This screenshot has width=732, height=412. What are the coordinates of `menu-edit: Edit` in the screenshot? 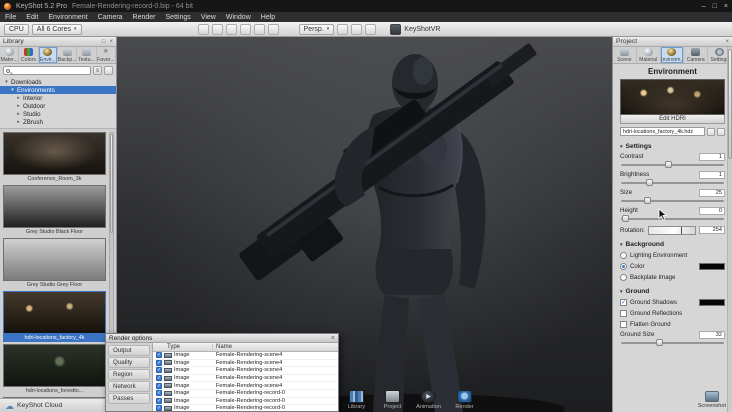 It's located at (32, 17).